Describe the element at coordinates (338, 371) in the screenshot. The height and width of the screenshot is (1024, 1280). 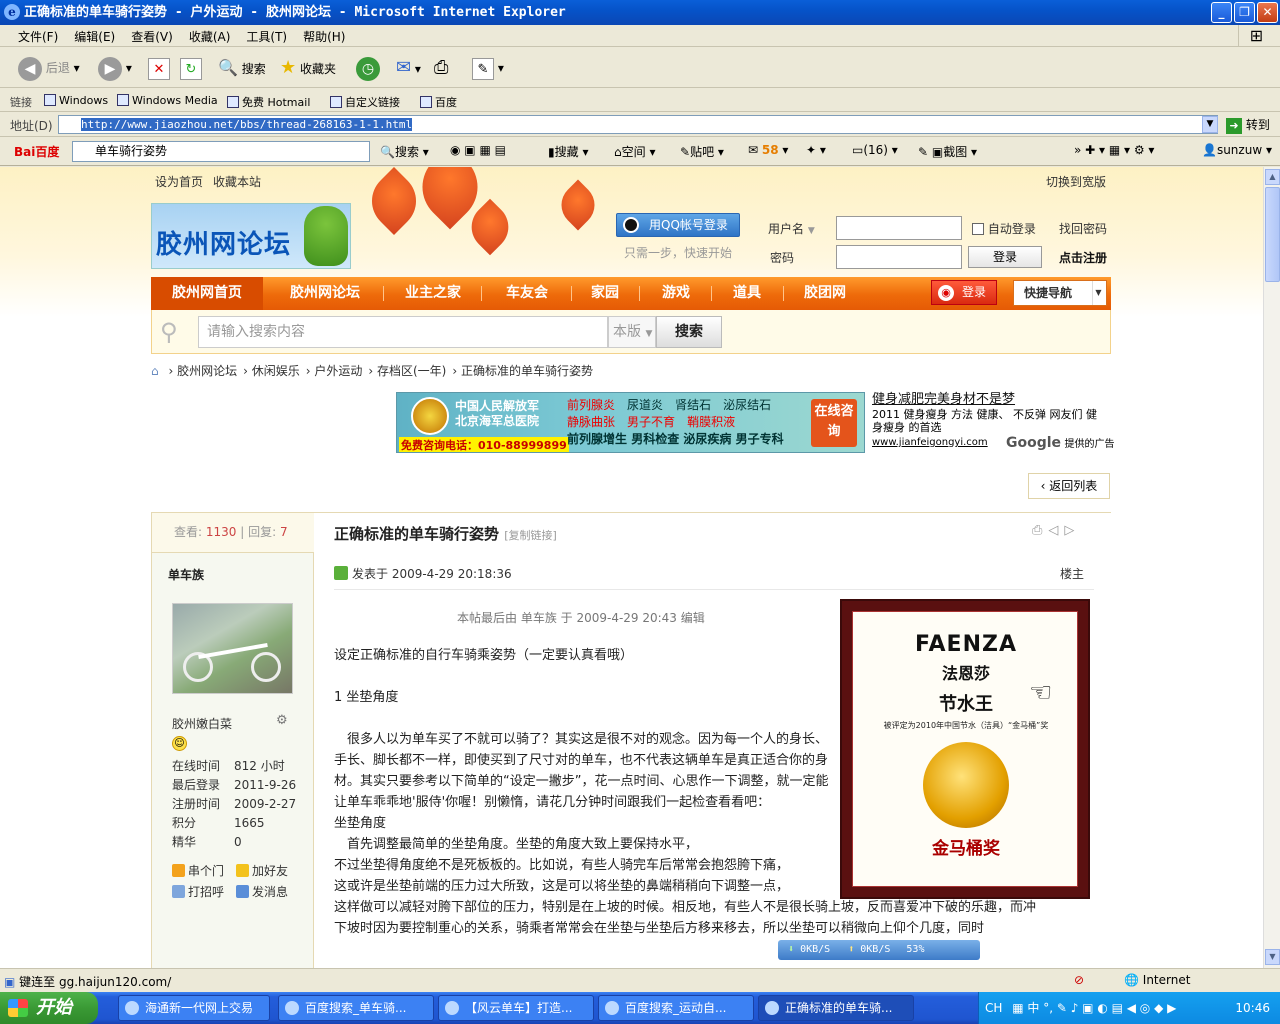
I see `breadcrumb-outdoor: 户外运动` at that location.